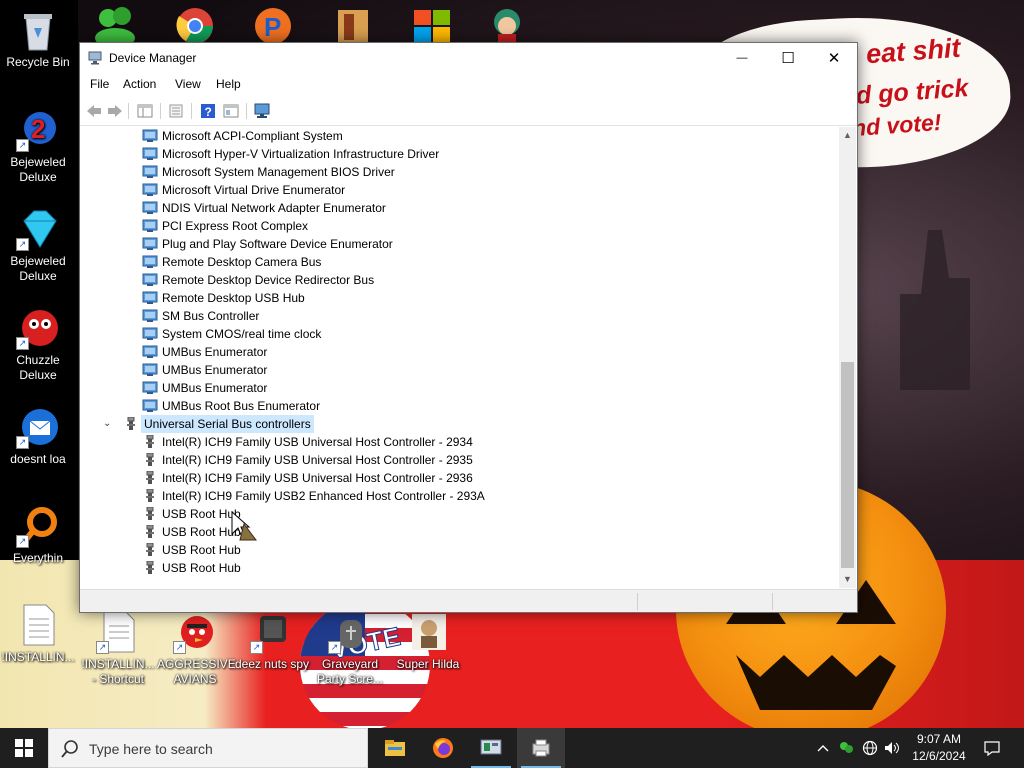 This screenshot has height=768, width=1024. What do you see at coordinates (272, 664) in the screenshot?
I see `desktop-icon-label: deez nuts spy` at bounding box center [272, 664].